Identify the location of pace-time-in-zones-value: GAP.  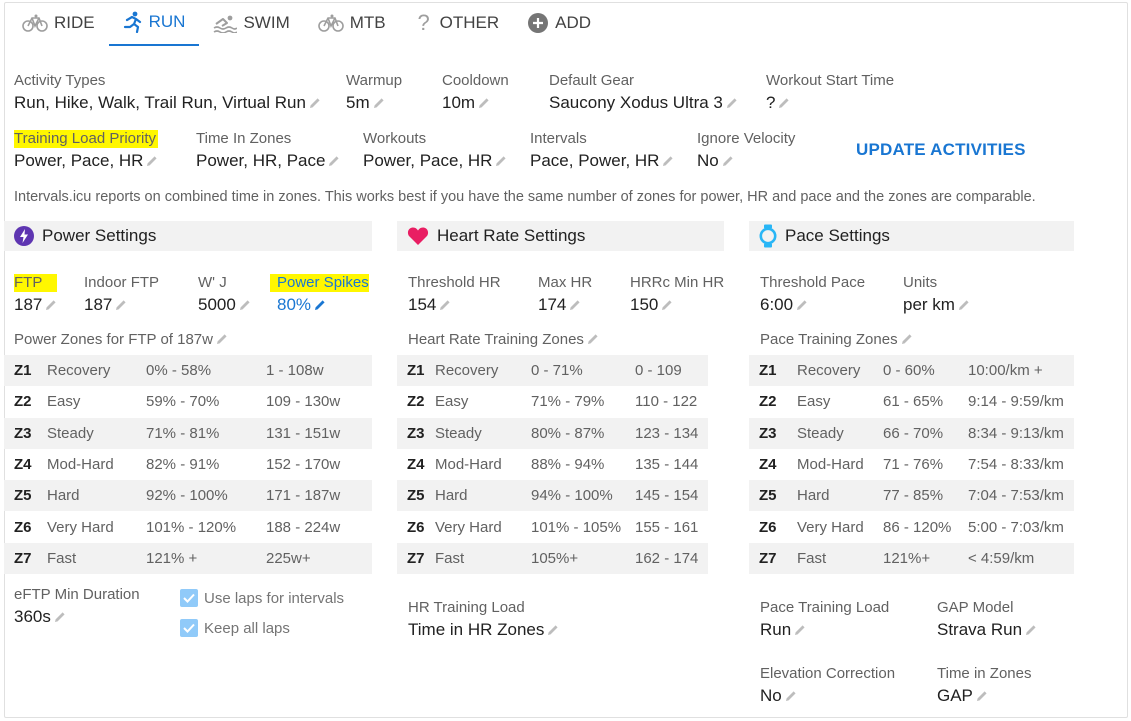
(955, 695).